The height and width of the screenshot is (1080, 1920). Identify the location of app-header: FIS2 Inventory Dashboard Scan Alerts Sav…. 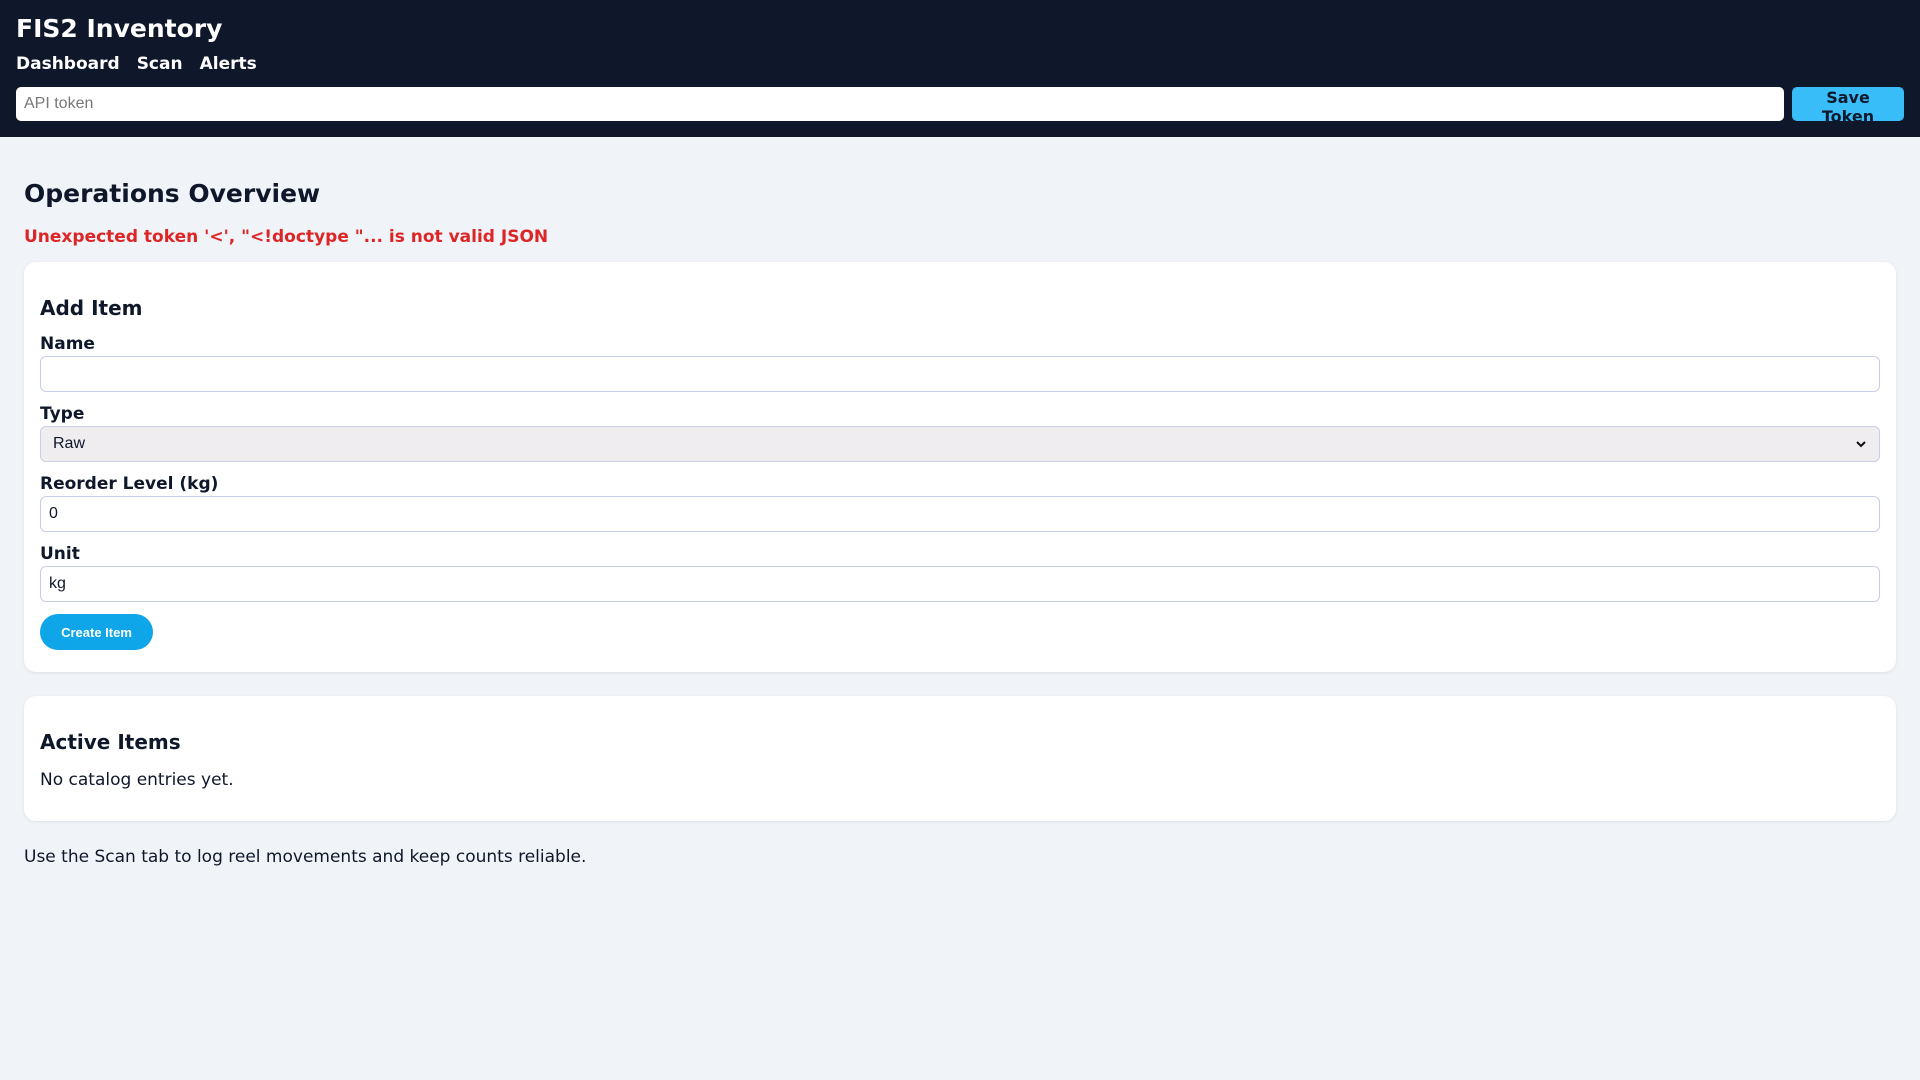
(960, 68).